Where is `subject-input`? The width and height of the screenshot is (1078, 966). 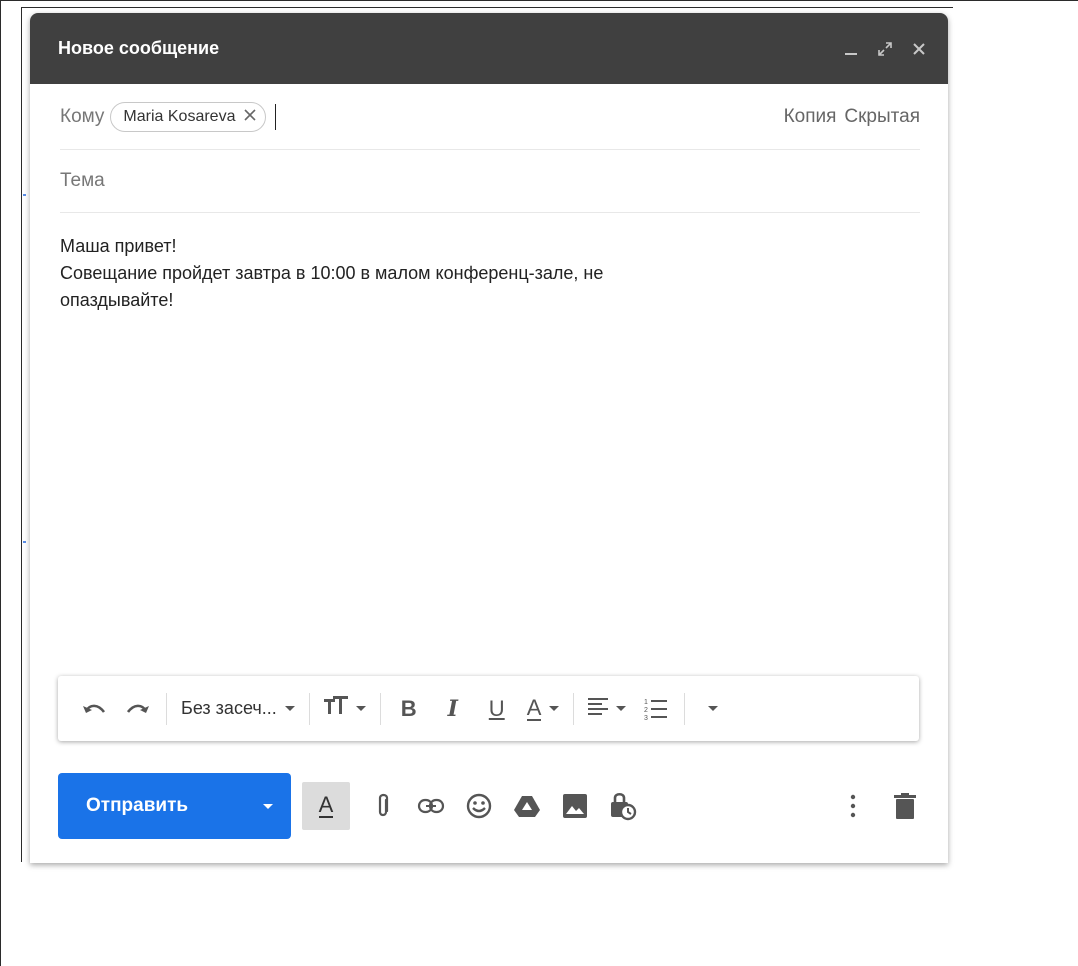 subject-input is located at coordinates (490, 181).